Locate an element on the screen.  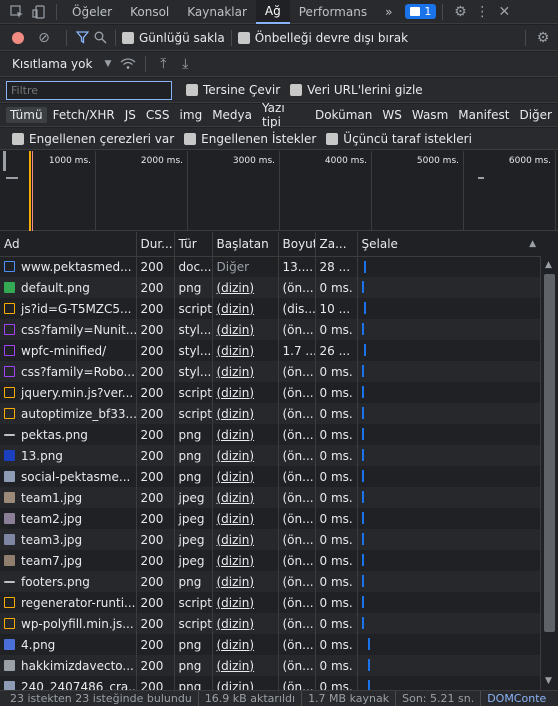
scroll-up-arrow-icon: ▲ is located at coordinates (548, 265).